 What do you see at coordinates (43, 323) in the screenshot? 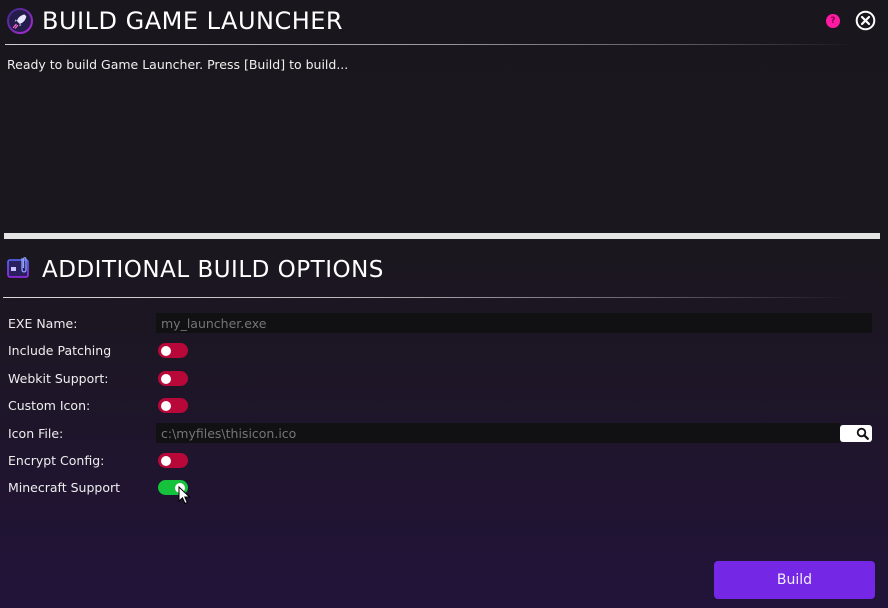
I see `exe-name-label: EXE Name:` at bounding box center [43, 323].